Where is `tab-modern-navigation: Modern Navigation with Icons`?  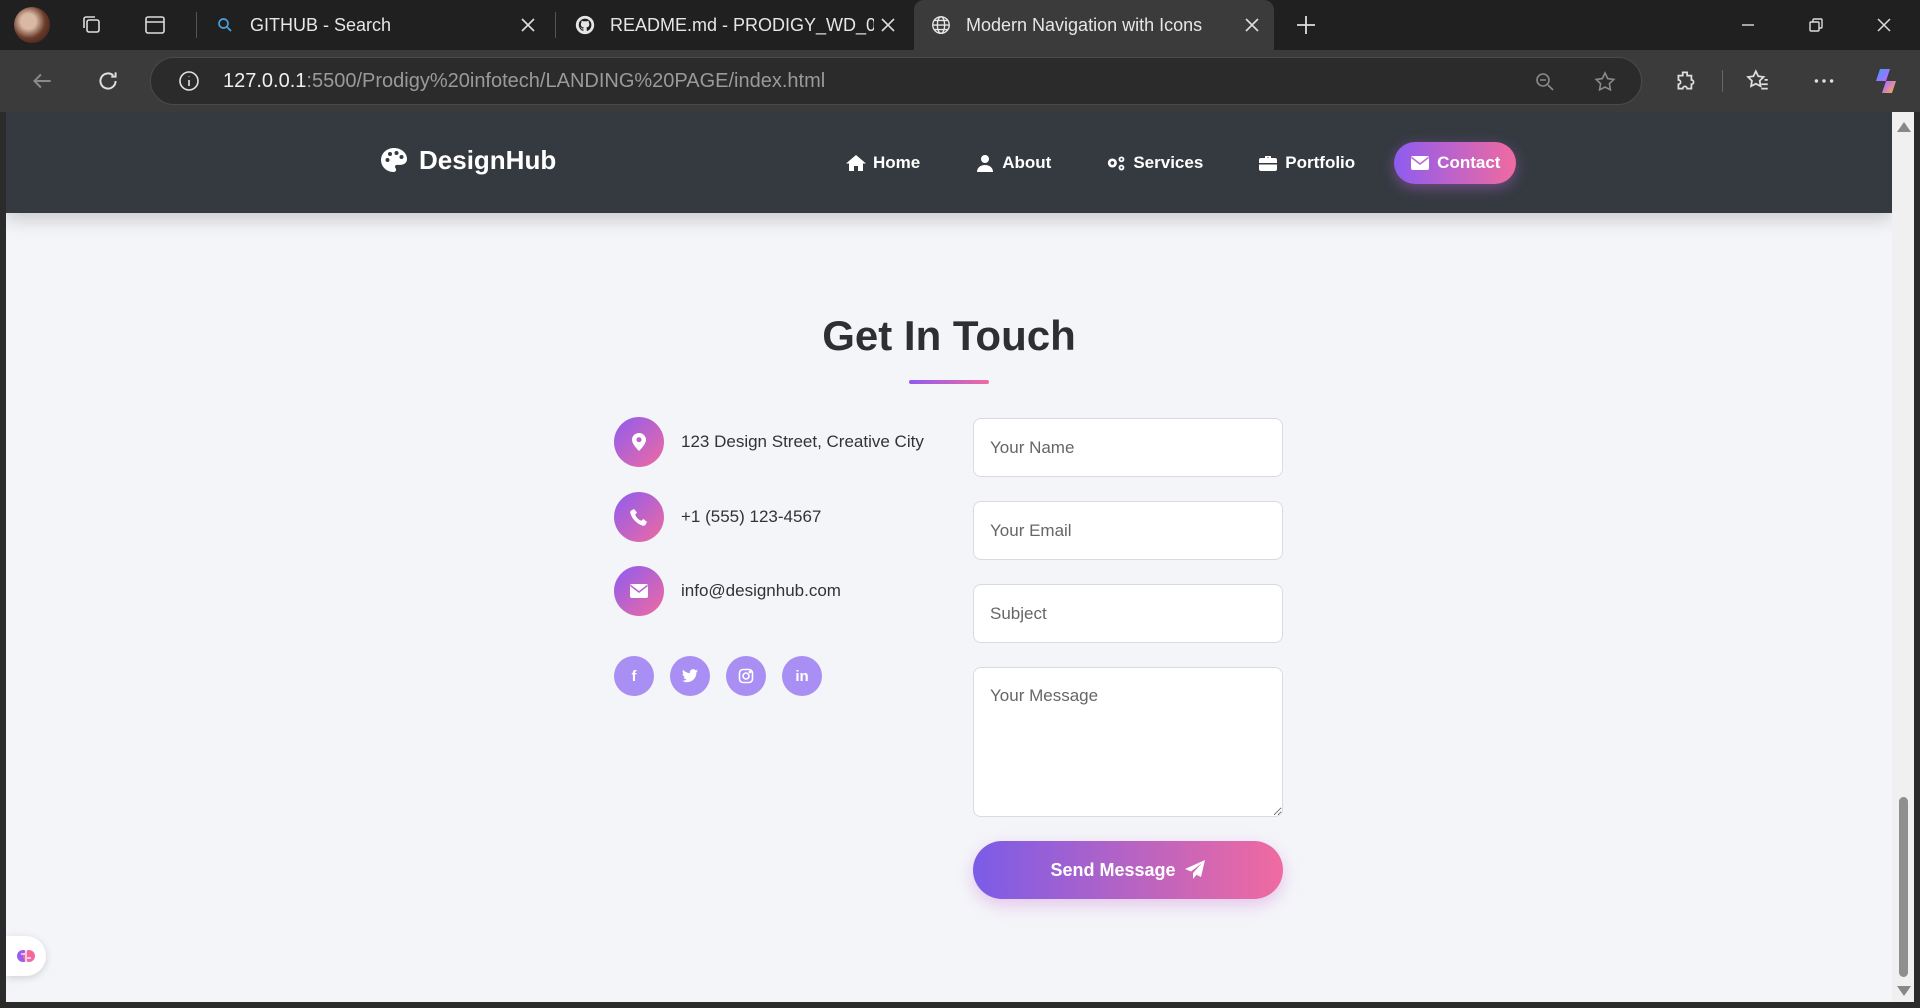 tab-modern-navigation: Modern Navigation with Icons is located at coordinates (1094, 25).